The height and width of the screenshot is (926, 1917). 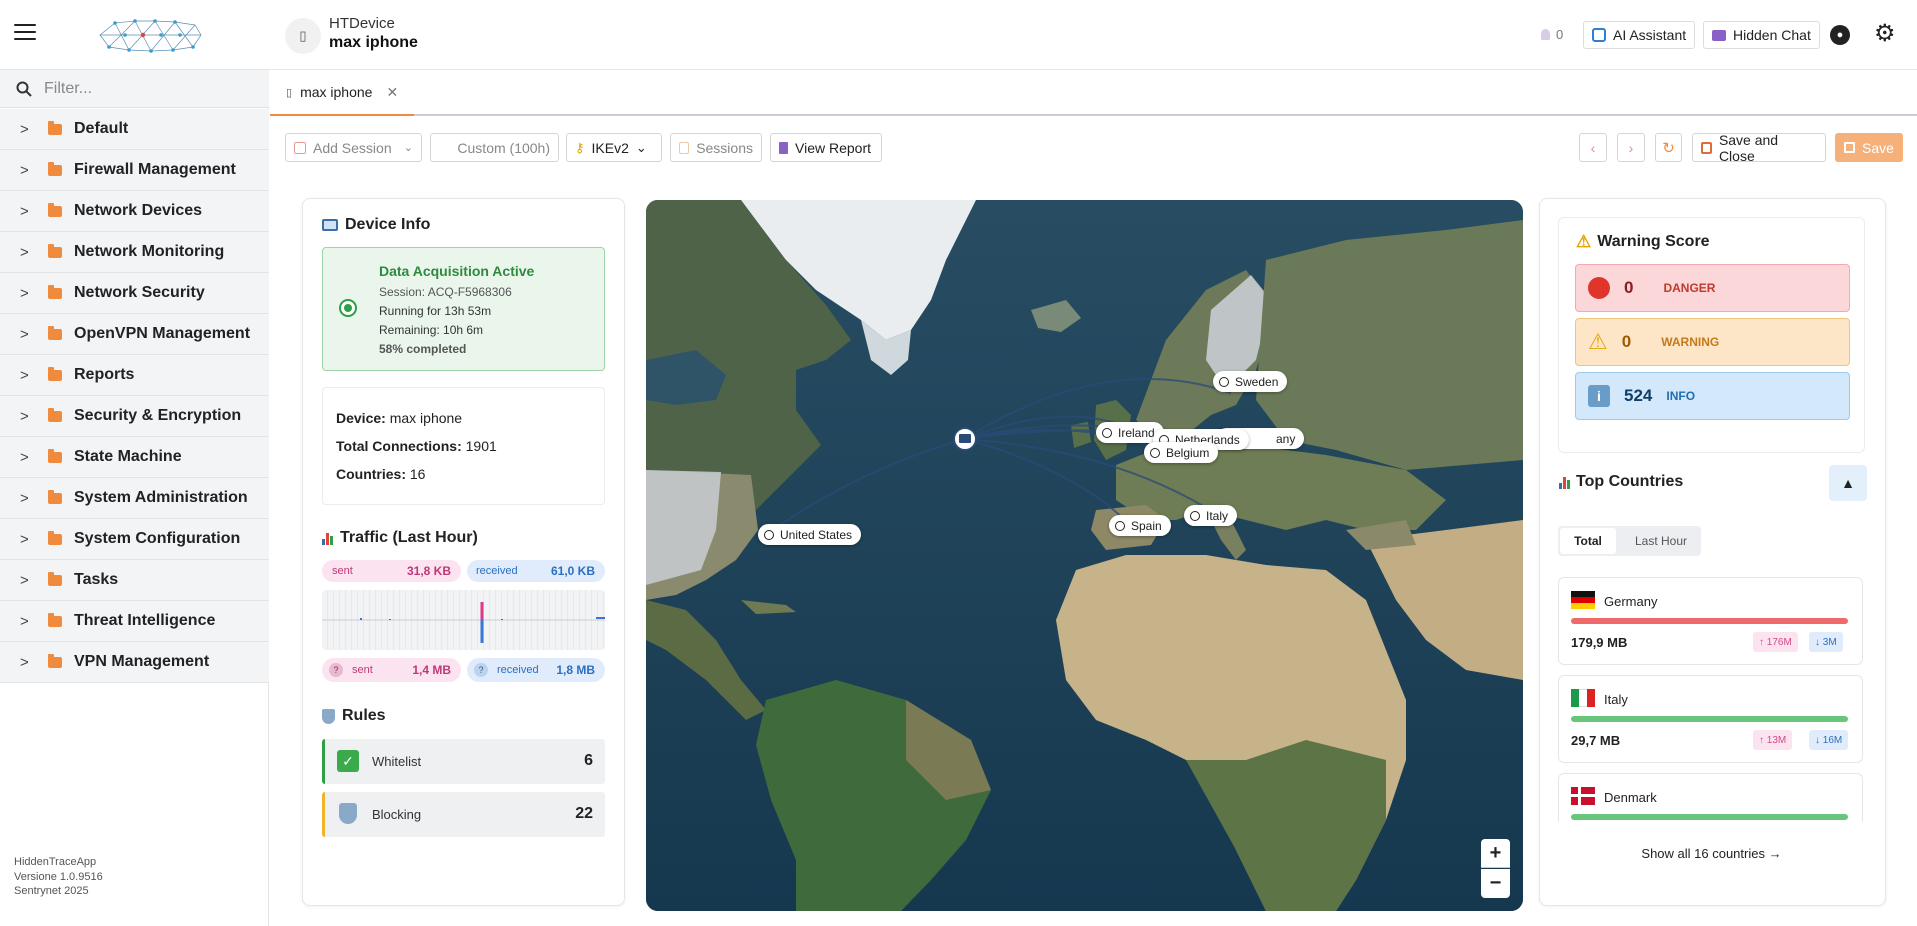 What do you see at coordinates (289, 92) in the screenshot?
I see `phone-icon: ▯` at bounding box center [289, 92].